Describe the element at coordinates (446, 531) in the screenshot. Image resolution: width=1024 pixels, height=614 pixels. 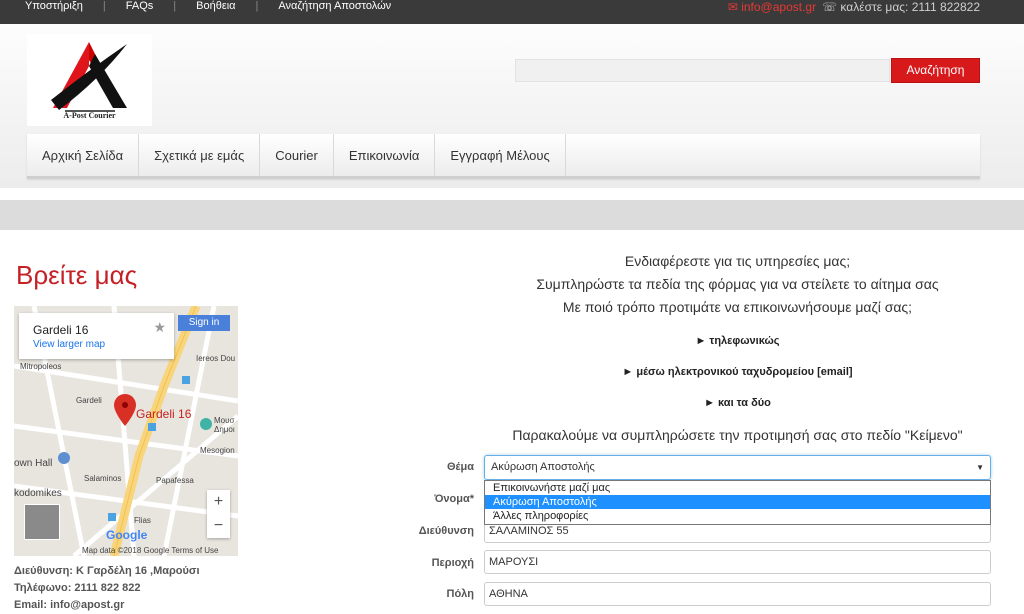
I see `address-label: Διεύθυνση` at that location.